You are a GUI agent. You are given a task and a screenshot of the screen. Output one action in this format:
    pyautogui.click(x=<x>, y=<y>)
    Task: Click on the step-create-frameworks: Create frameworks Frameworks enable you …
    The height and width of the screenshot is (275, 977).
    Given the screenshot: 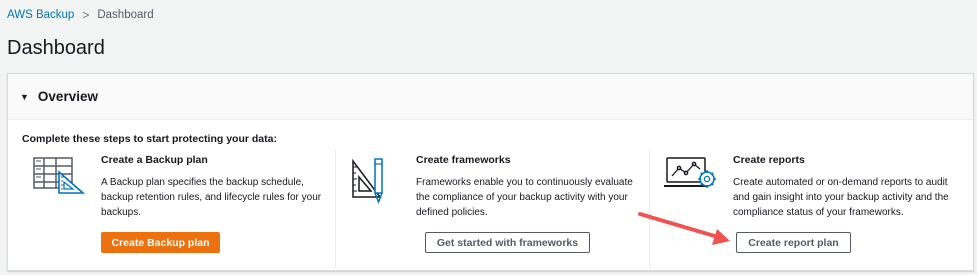 What is the action you would take?
    pyautogui.click(x=488, y=209)
    